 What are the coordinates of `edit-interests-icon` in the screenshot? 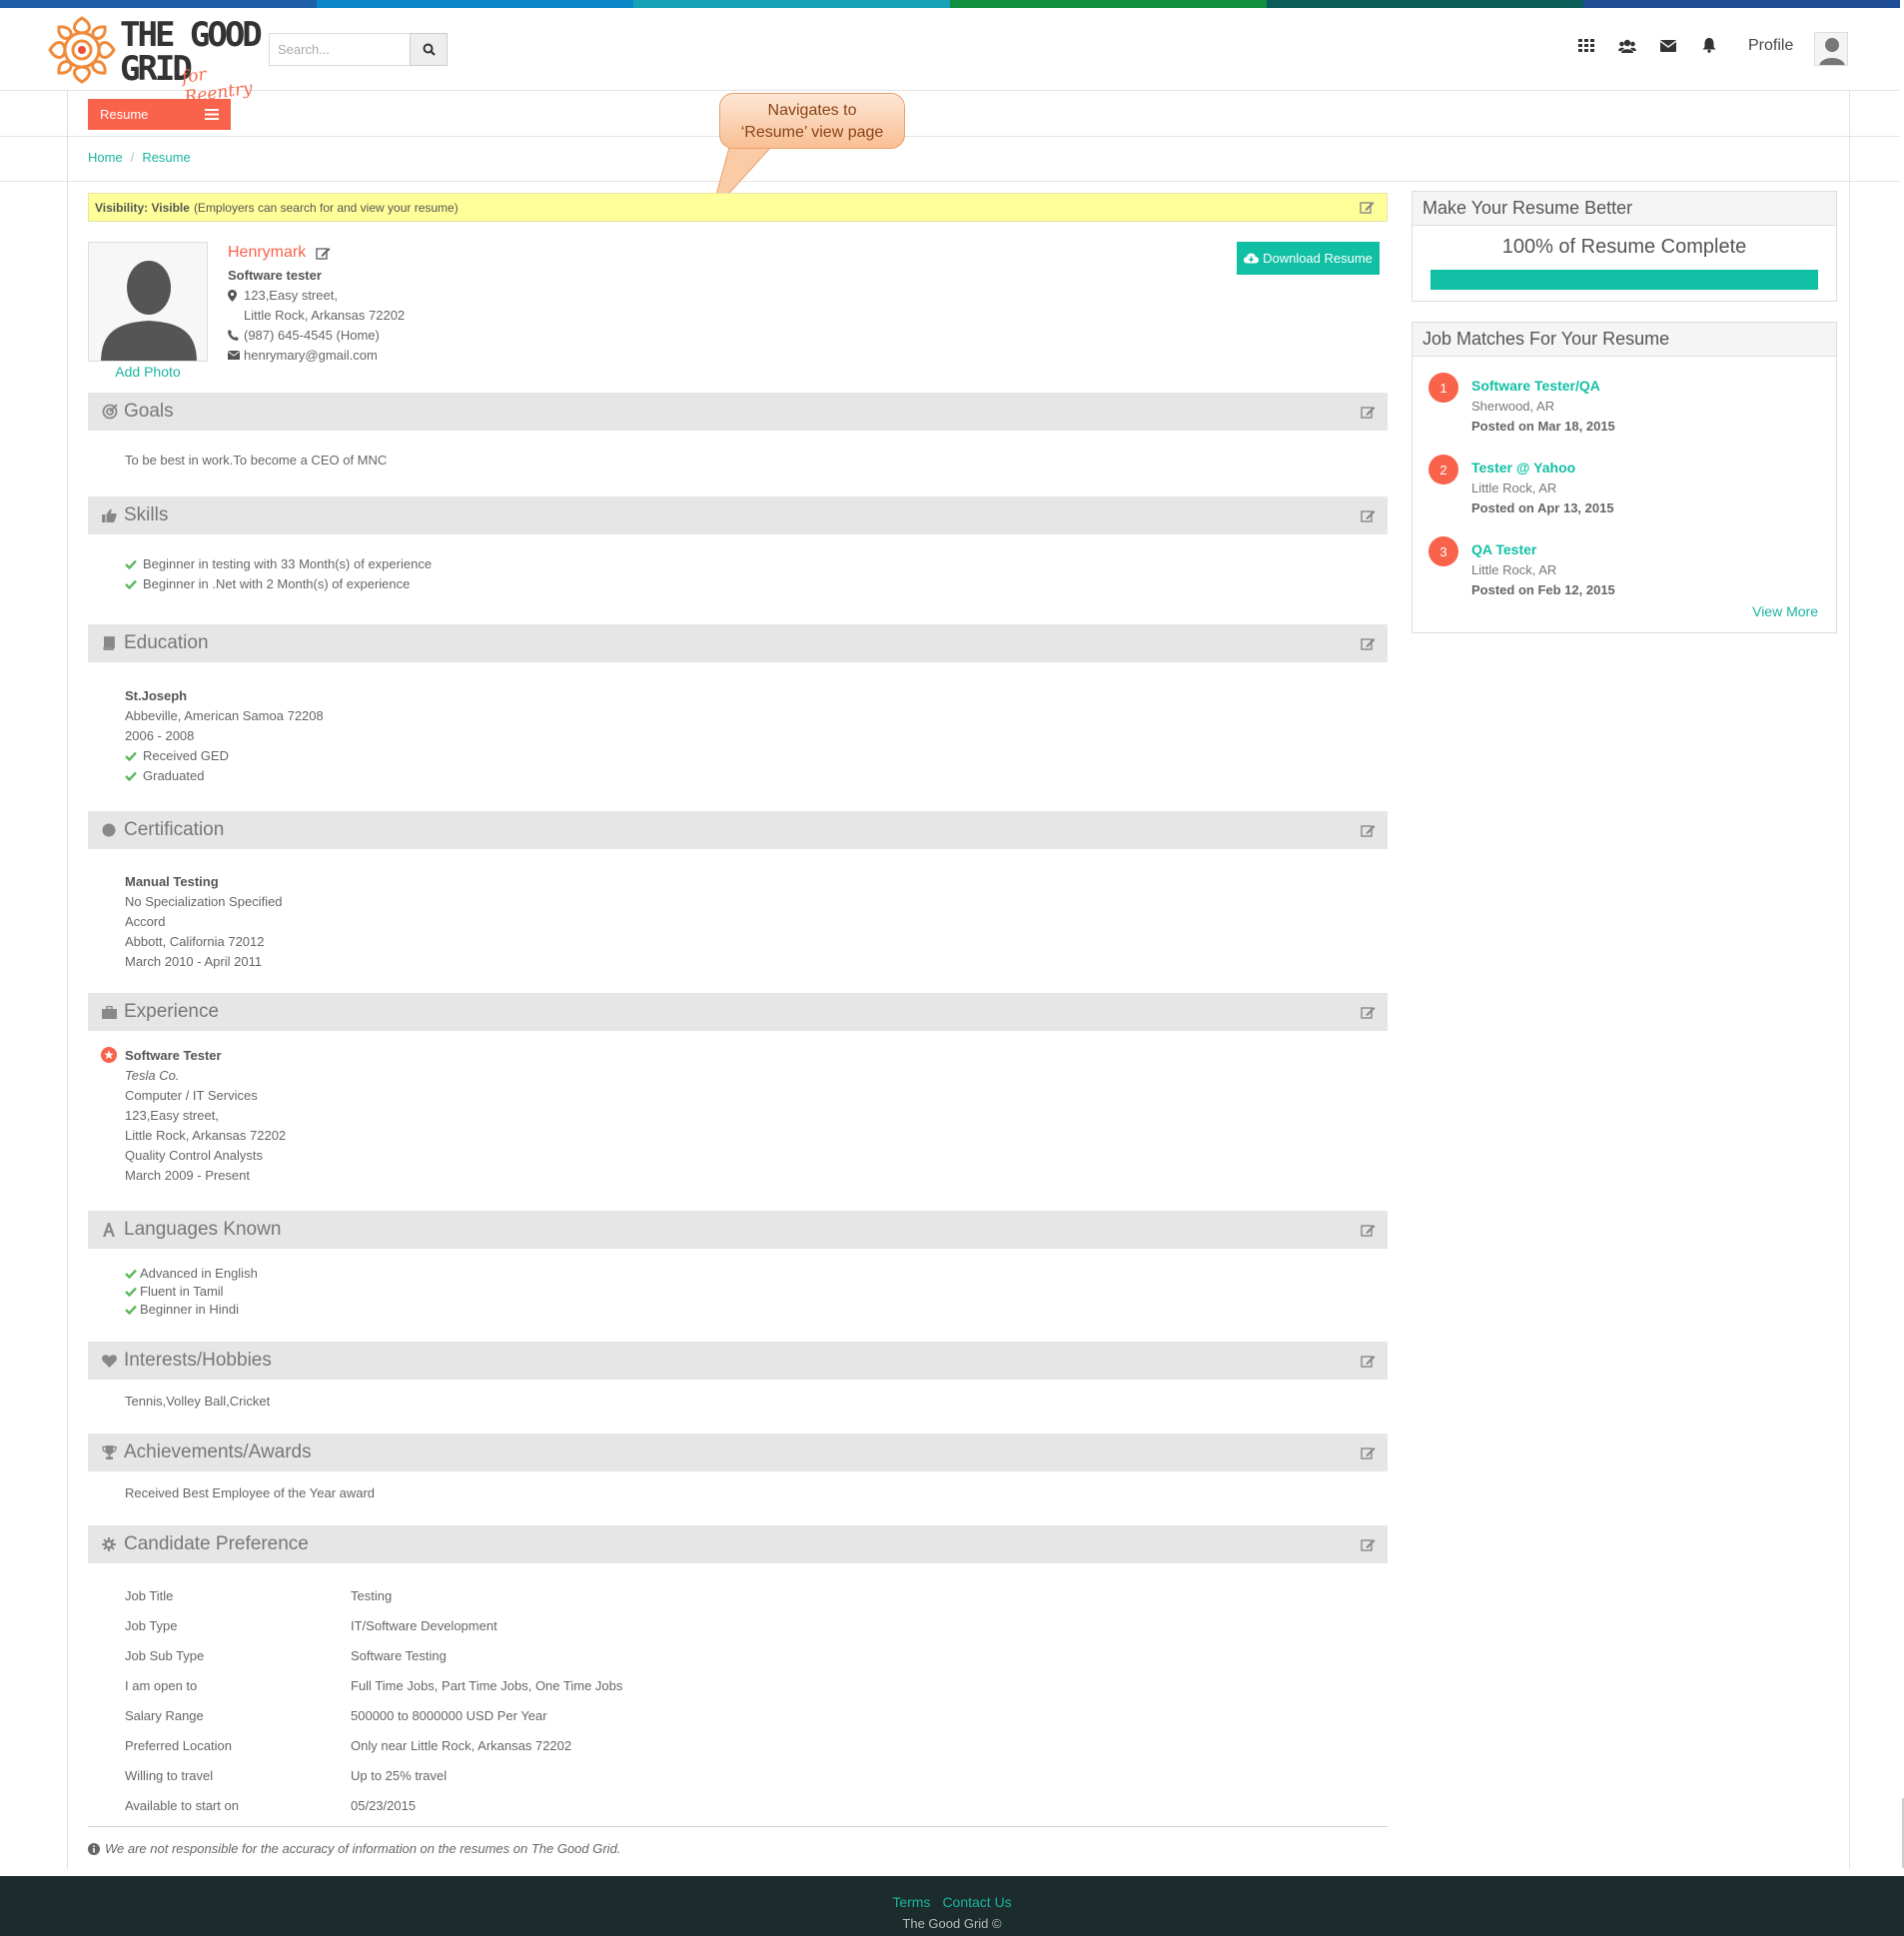 It's located at (1368, 1361).